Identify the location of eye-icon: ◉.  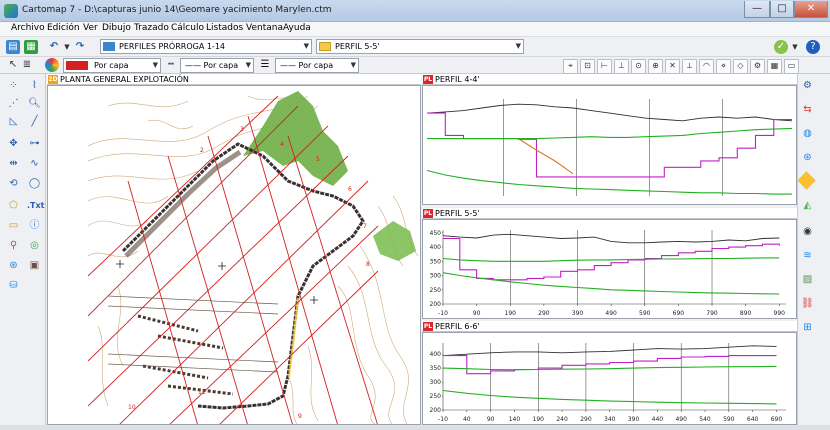
(807, 231).